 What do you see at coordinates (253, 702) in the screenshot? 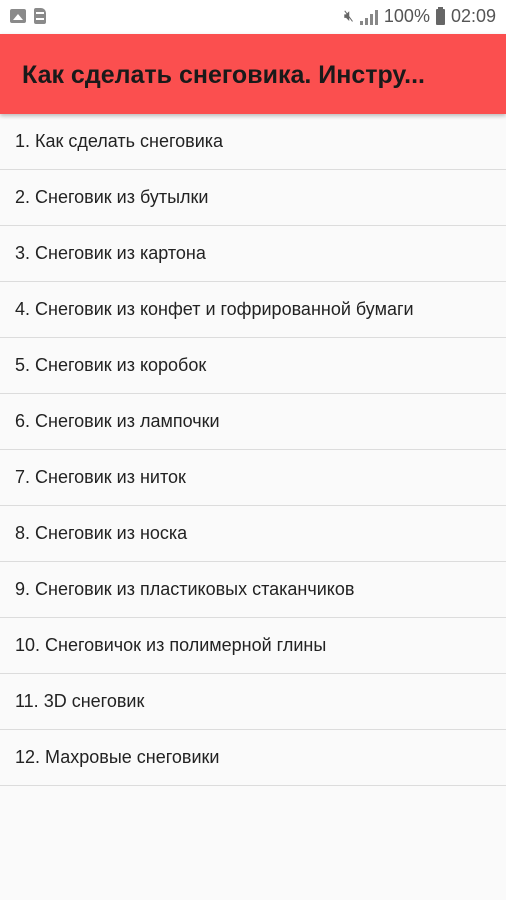
I see `list-item: 11. 3D снеговик` at bounding box center [253, 702].